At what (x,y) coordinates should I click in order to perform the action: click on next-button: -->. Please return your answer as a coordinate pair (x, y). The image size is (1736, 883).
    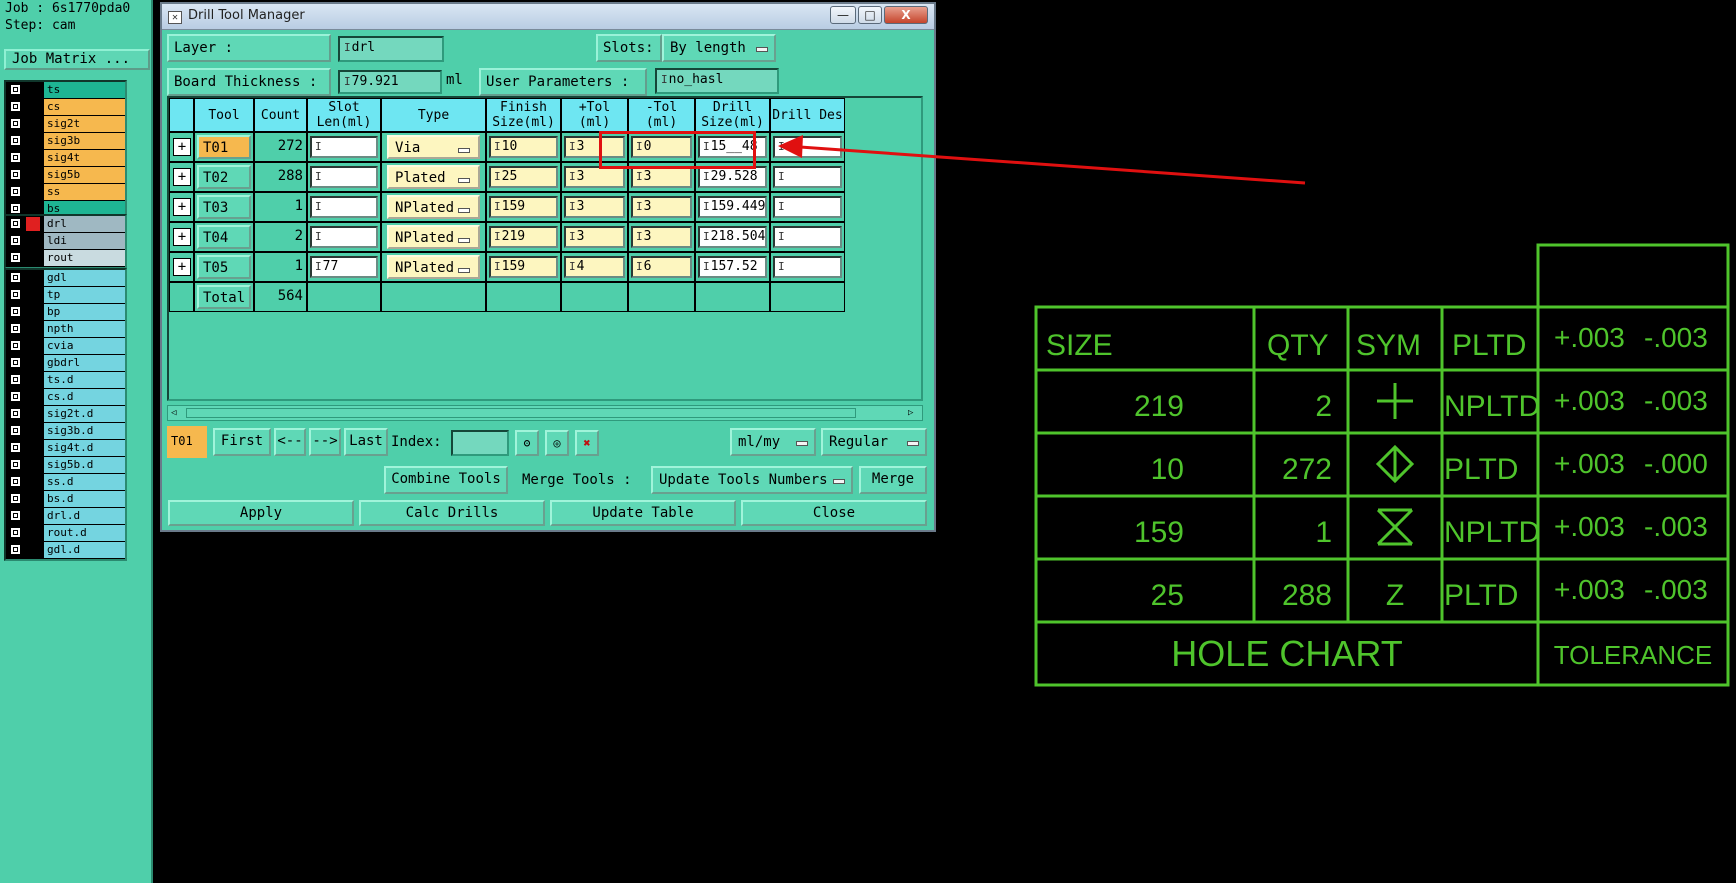
    Looking at the image, I should click on (325, 442).